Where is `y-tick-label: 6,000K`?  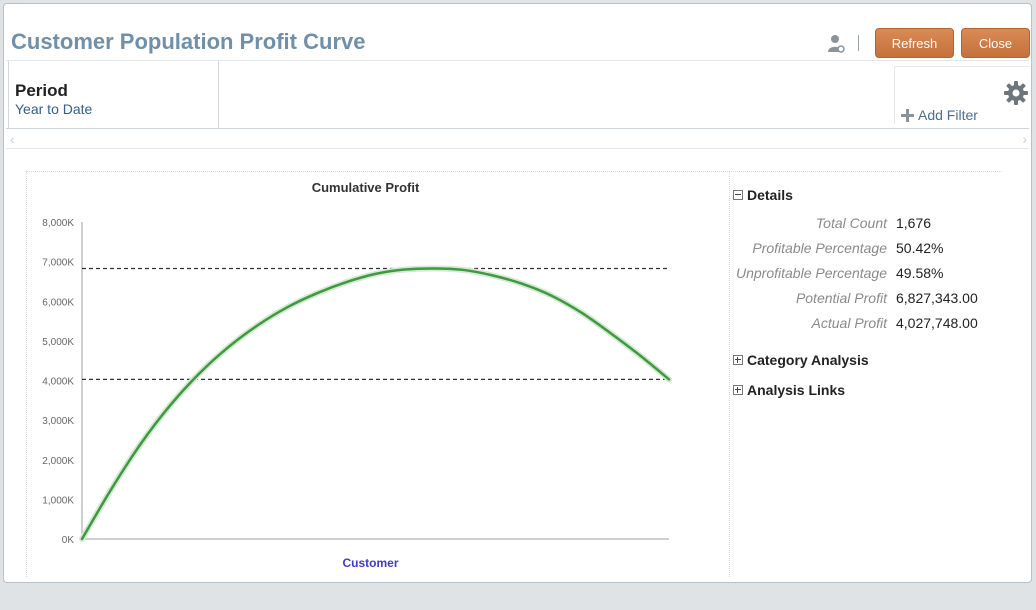
y-tick-label: 6,000K is located at coordinates (58, 302).